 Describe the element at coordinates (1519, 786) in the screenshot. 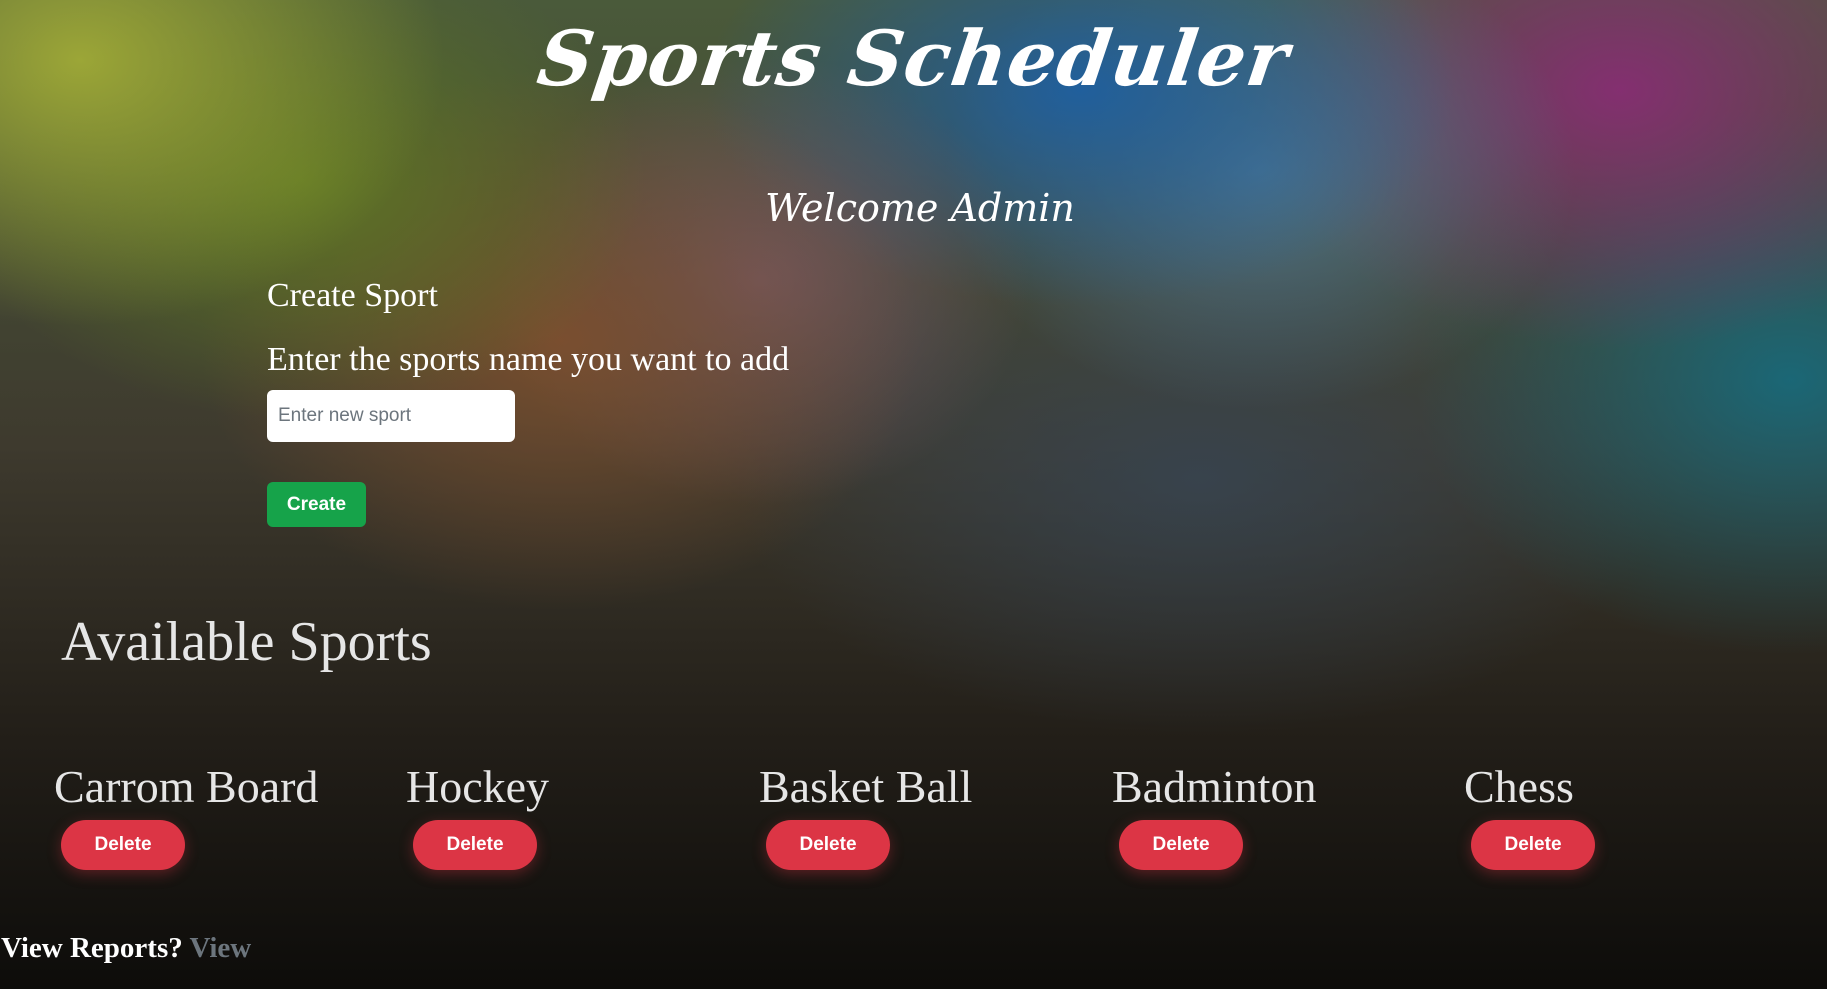

I see `sport-name: Chess` at that location.